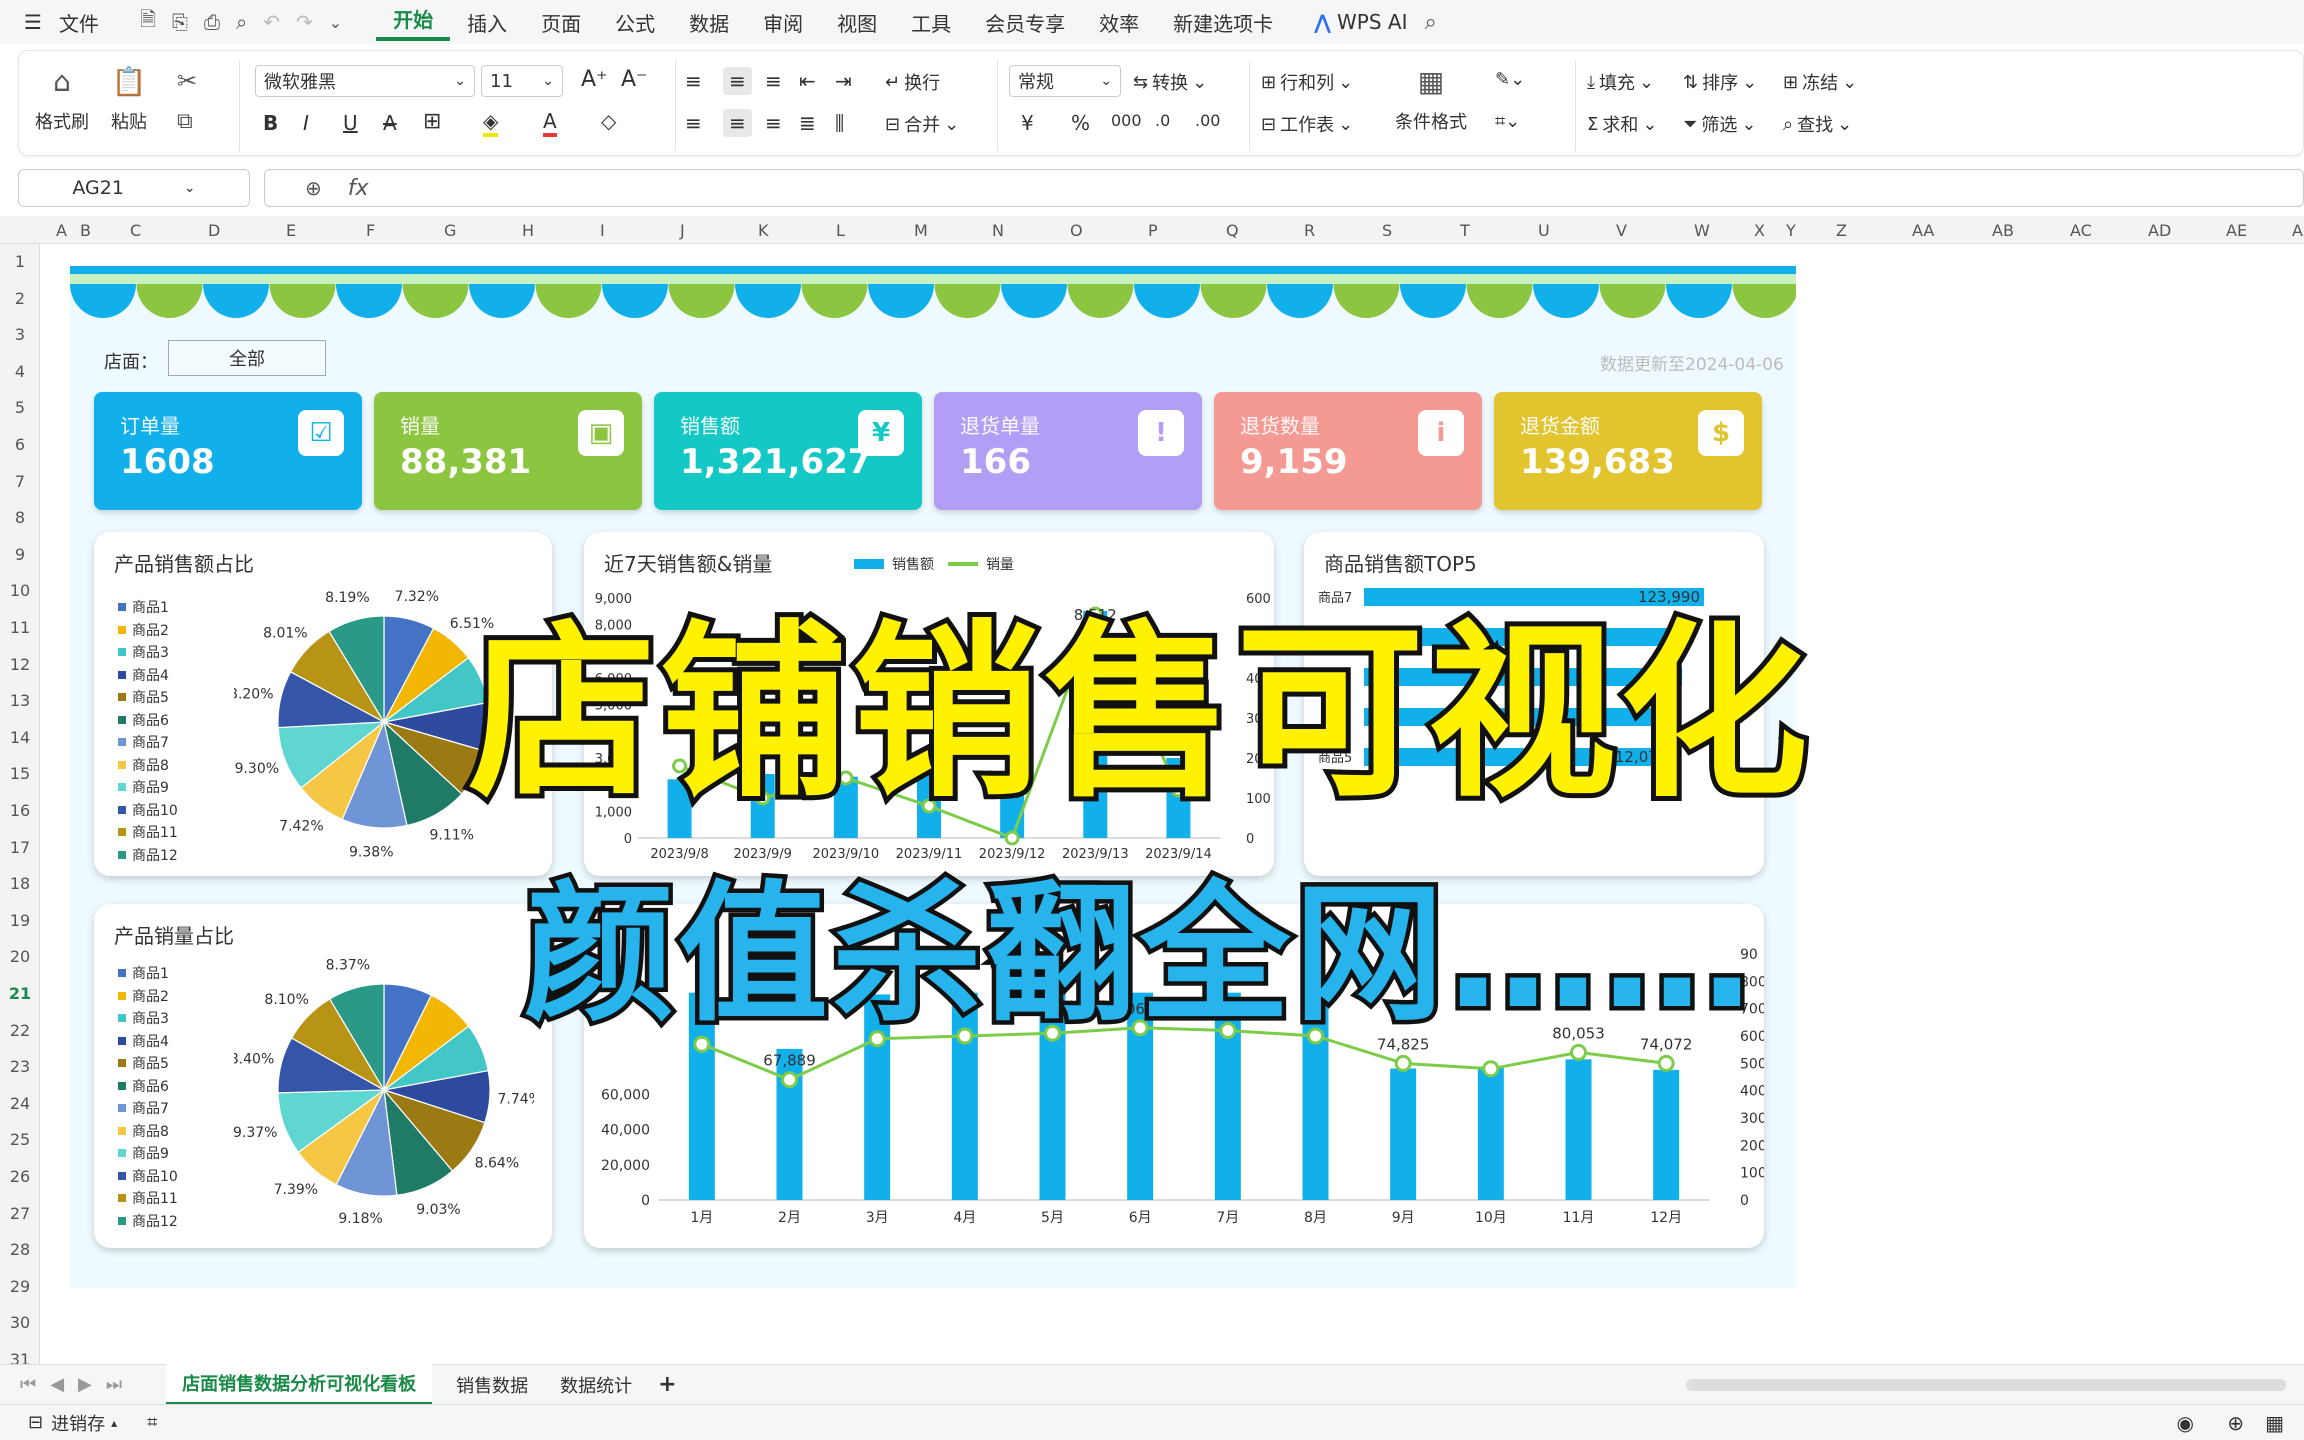 The height and width of the screenshot is (1440, 2304). Describe the element at coordinates (487, 22) in the screenshot. I see `tab-insert: 插入` at that location.